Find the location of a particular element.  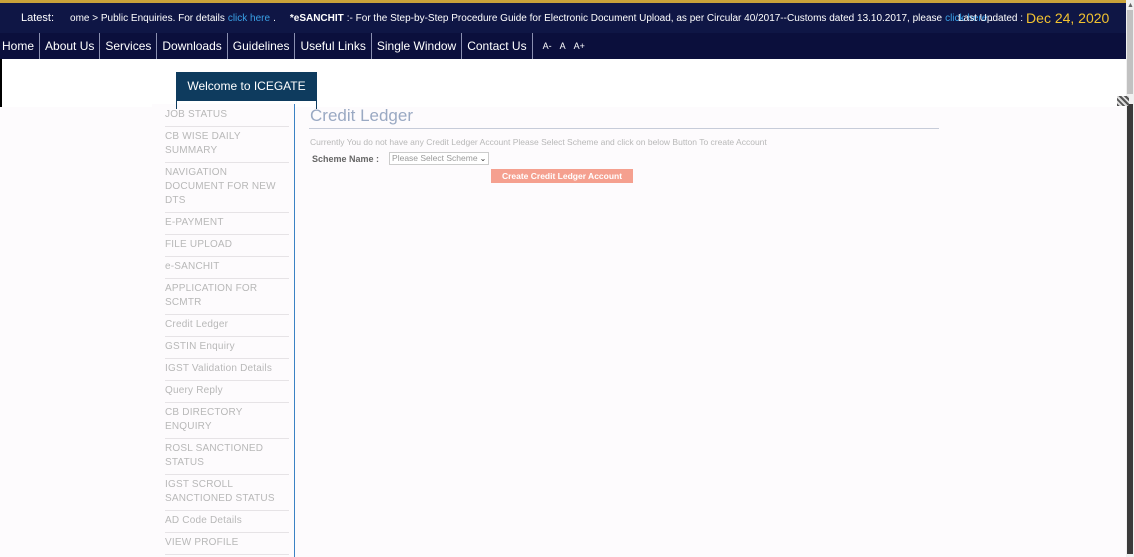

font-increase-button: A+ is located at coordinates (579, 46).